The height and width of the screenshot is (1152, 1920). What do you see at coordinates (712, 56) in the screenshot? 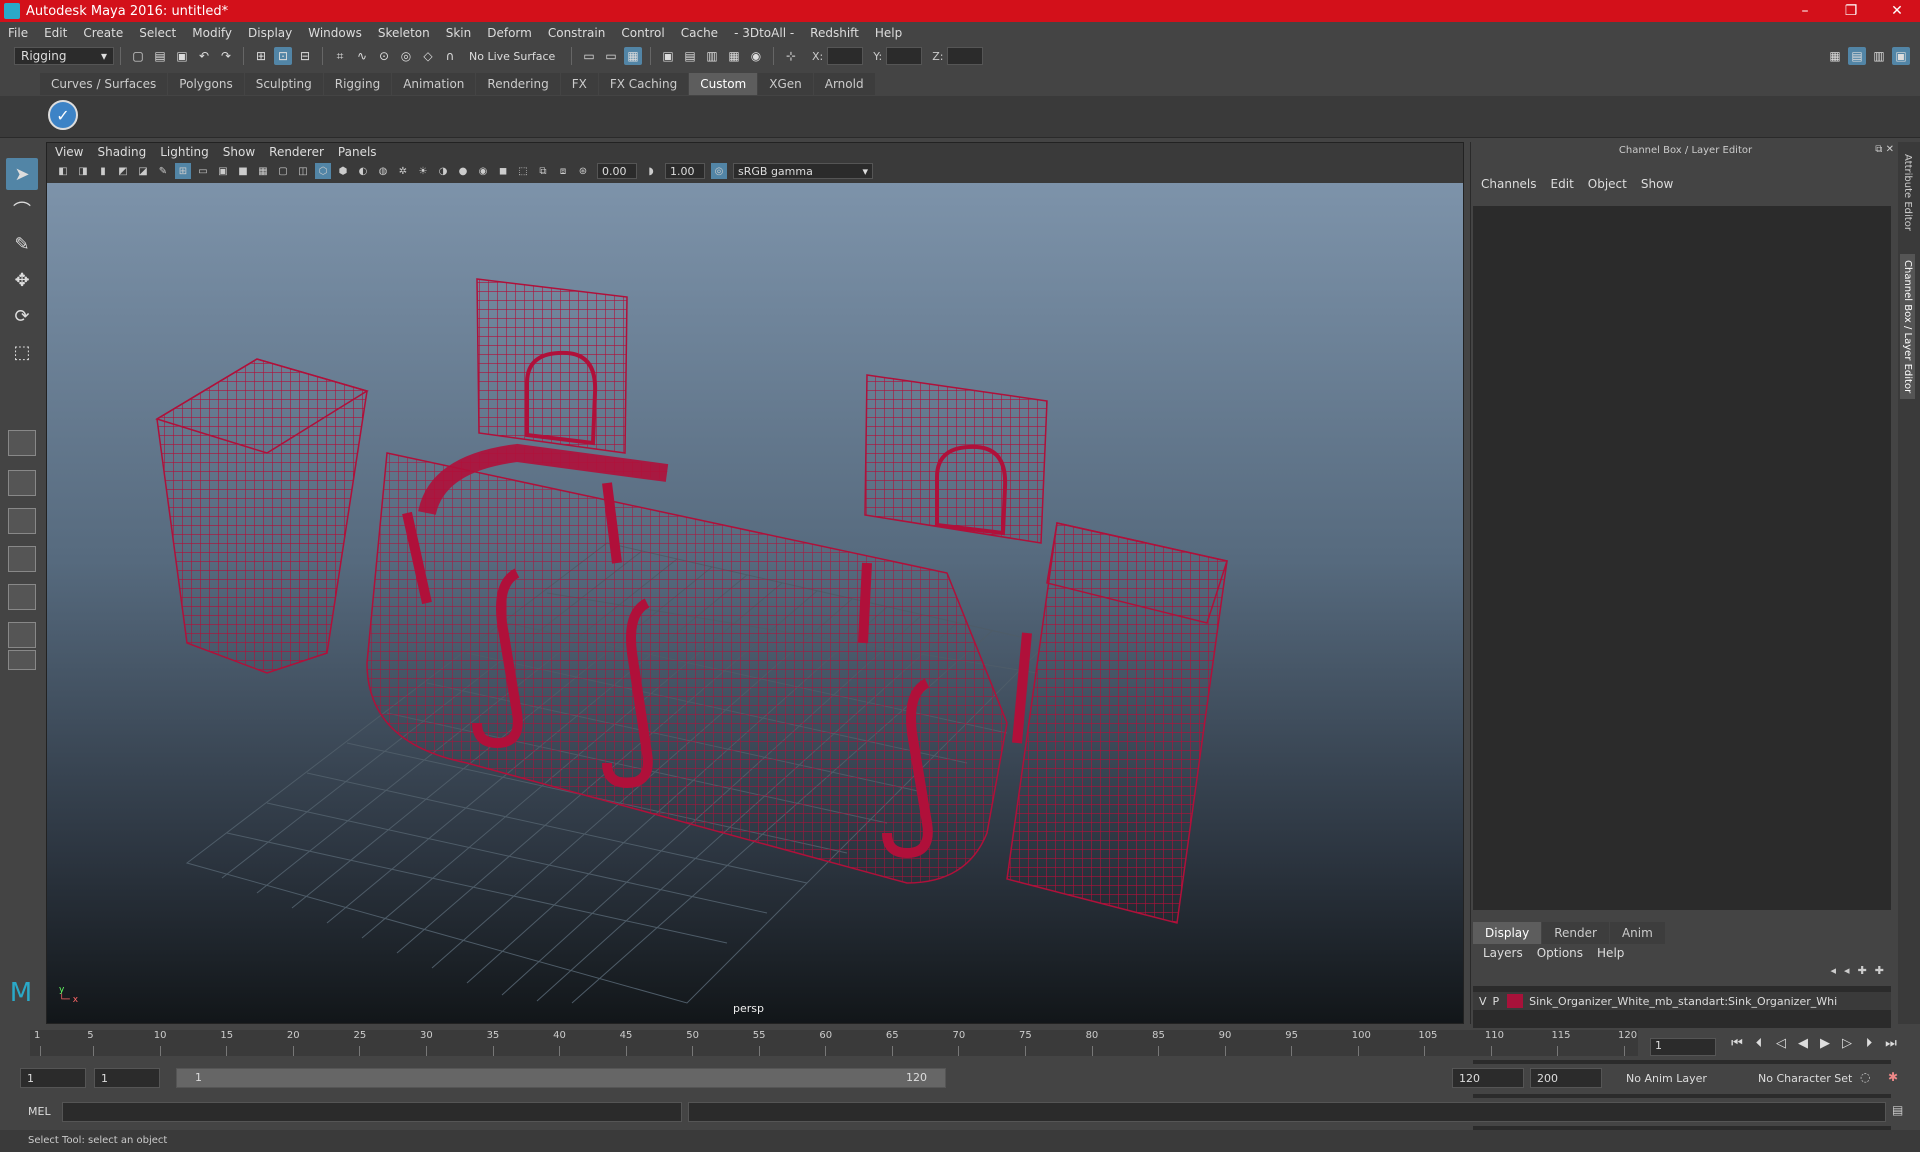
I see `ipr-render-icon: ▥` at bounding box center [712, 56].